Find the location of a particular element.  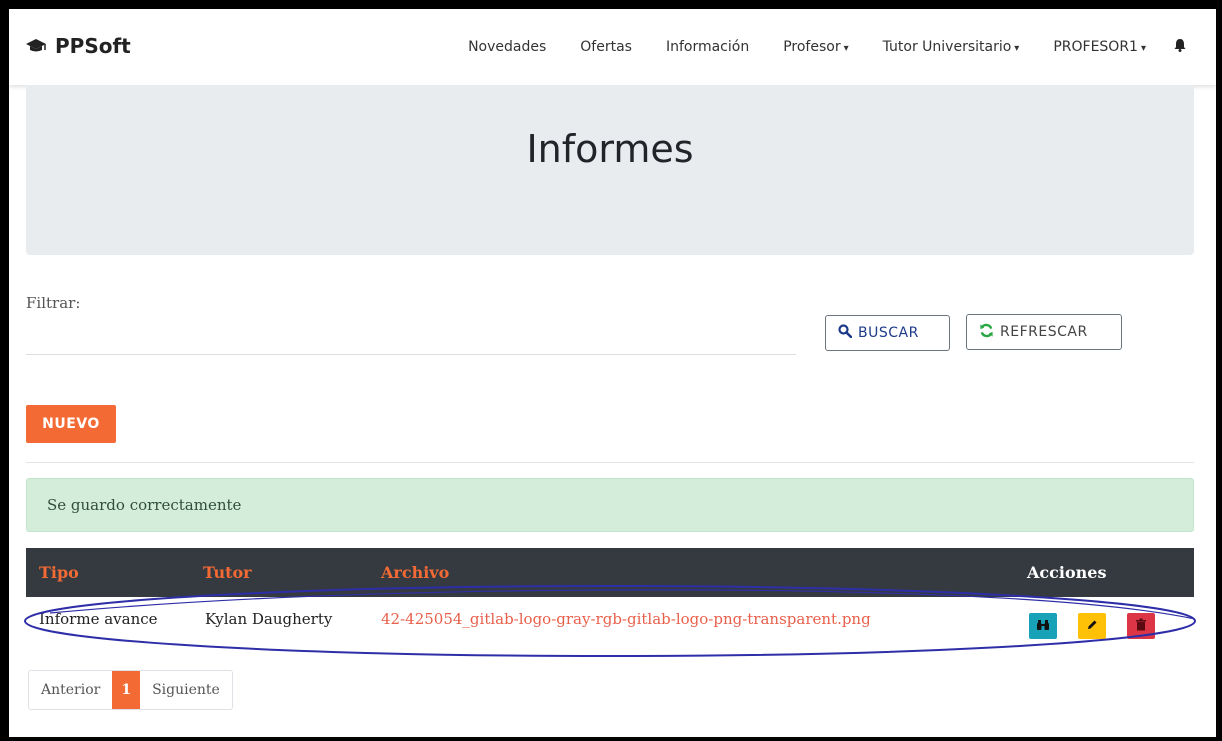

refresh-button-label: REFRESCAR is located at coordinates (1044, 332).